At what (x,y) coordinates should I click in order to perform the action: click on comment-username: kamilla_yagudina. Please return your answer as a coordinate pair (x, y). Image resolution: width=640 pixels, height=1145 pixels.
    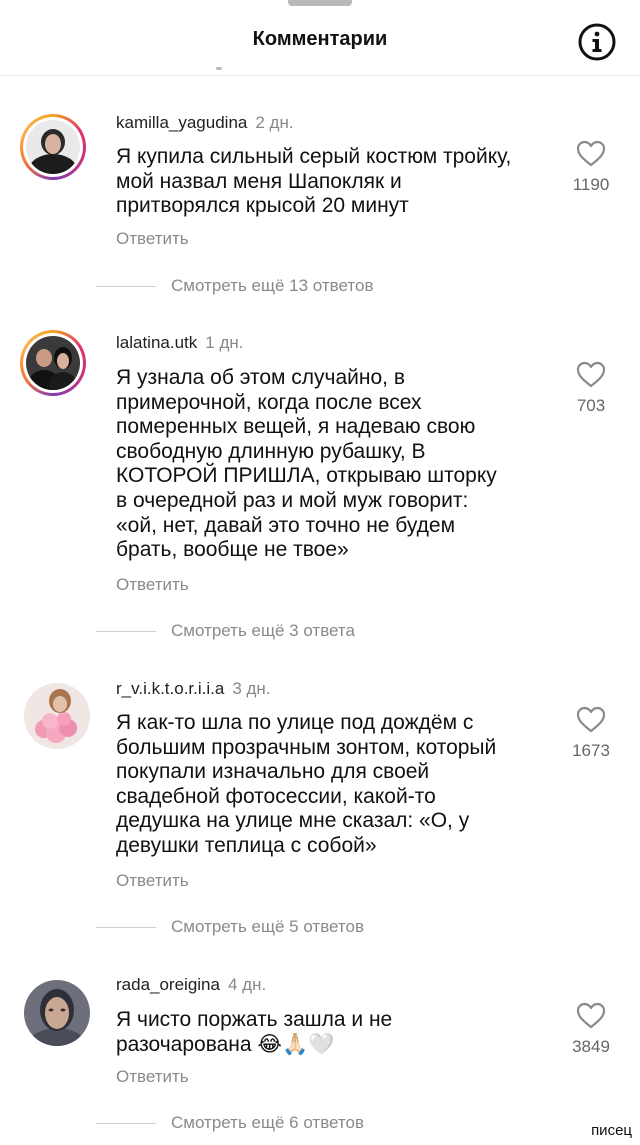
    Looking at the image, I should click on (181, 122).